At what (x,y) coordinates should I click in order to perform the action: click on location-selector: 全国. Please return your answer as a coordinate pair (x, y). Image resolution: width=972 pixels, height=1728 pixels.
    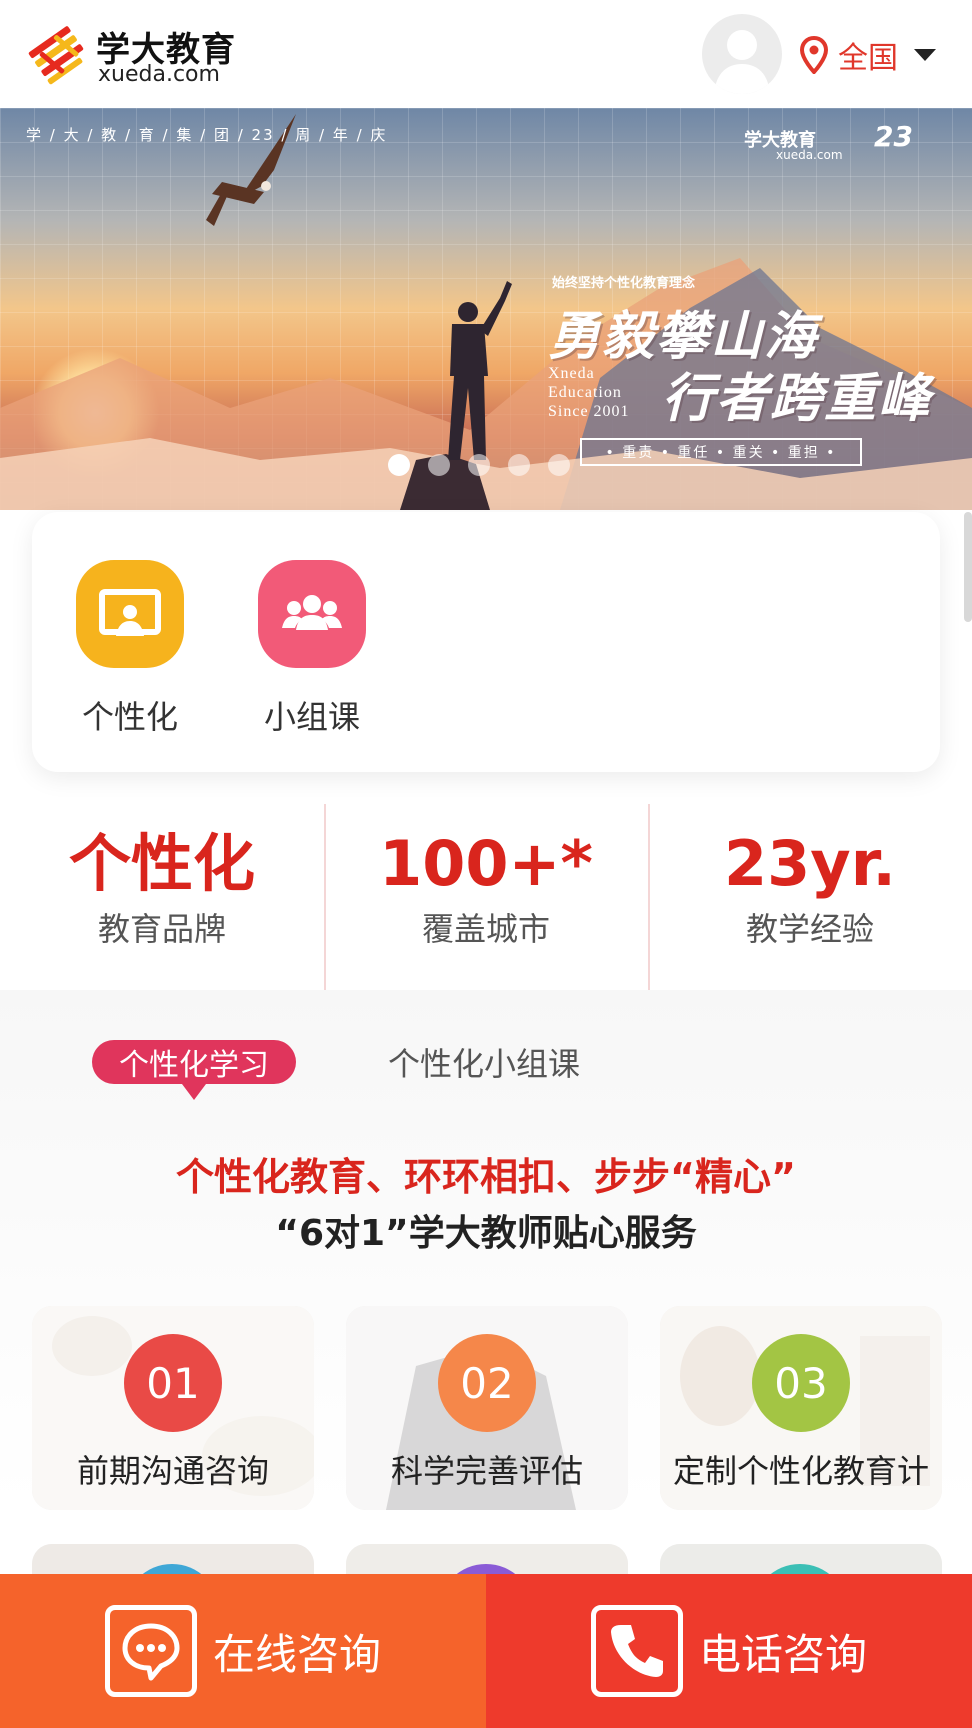
    Looking at the image, I should click on (868, 55).